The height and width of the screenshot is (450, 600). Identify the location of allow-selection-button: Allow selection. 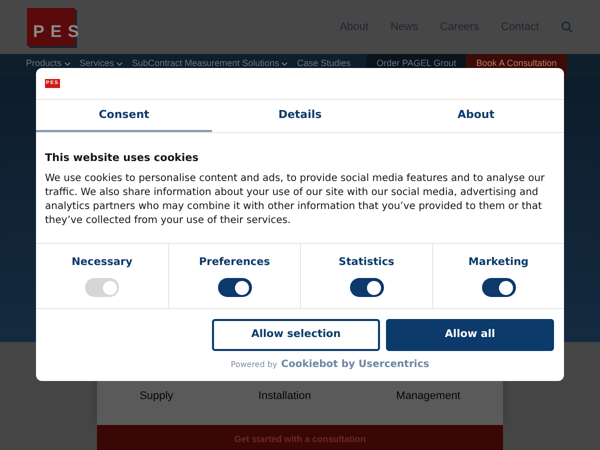
(296, 335).